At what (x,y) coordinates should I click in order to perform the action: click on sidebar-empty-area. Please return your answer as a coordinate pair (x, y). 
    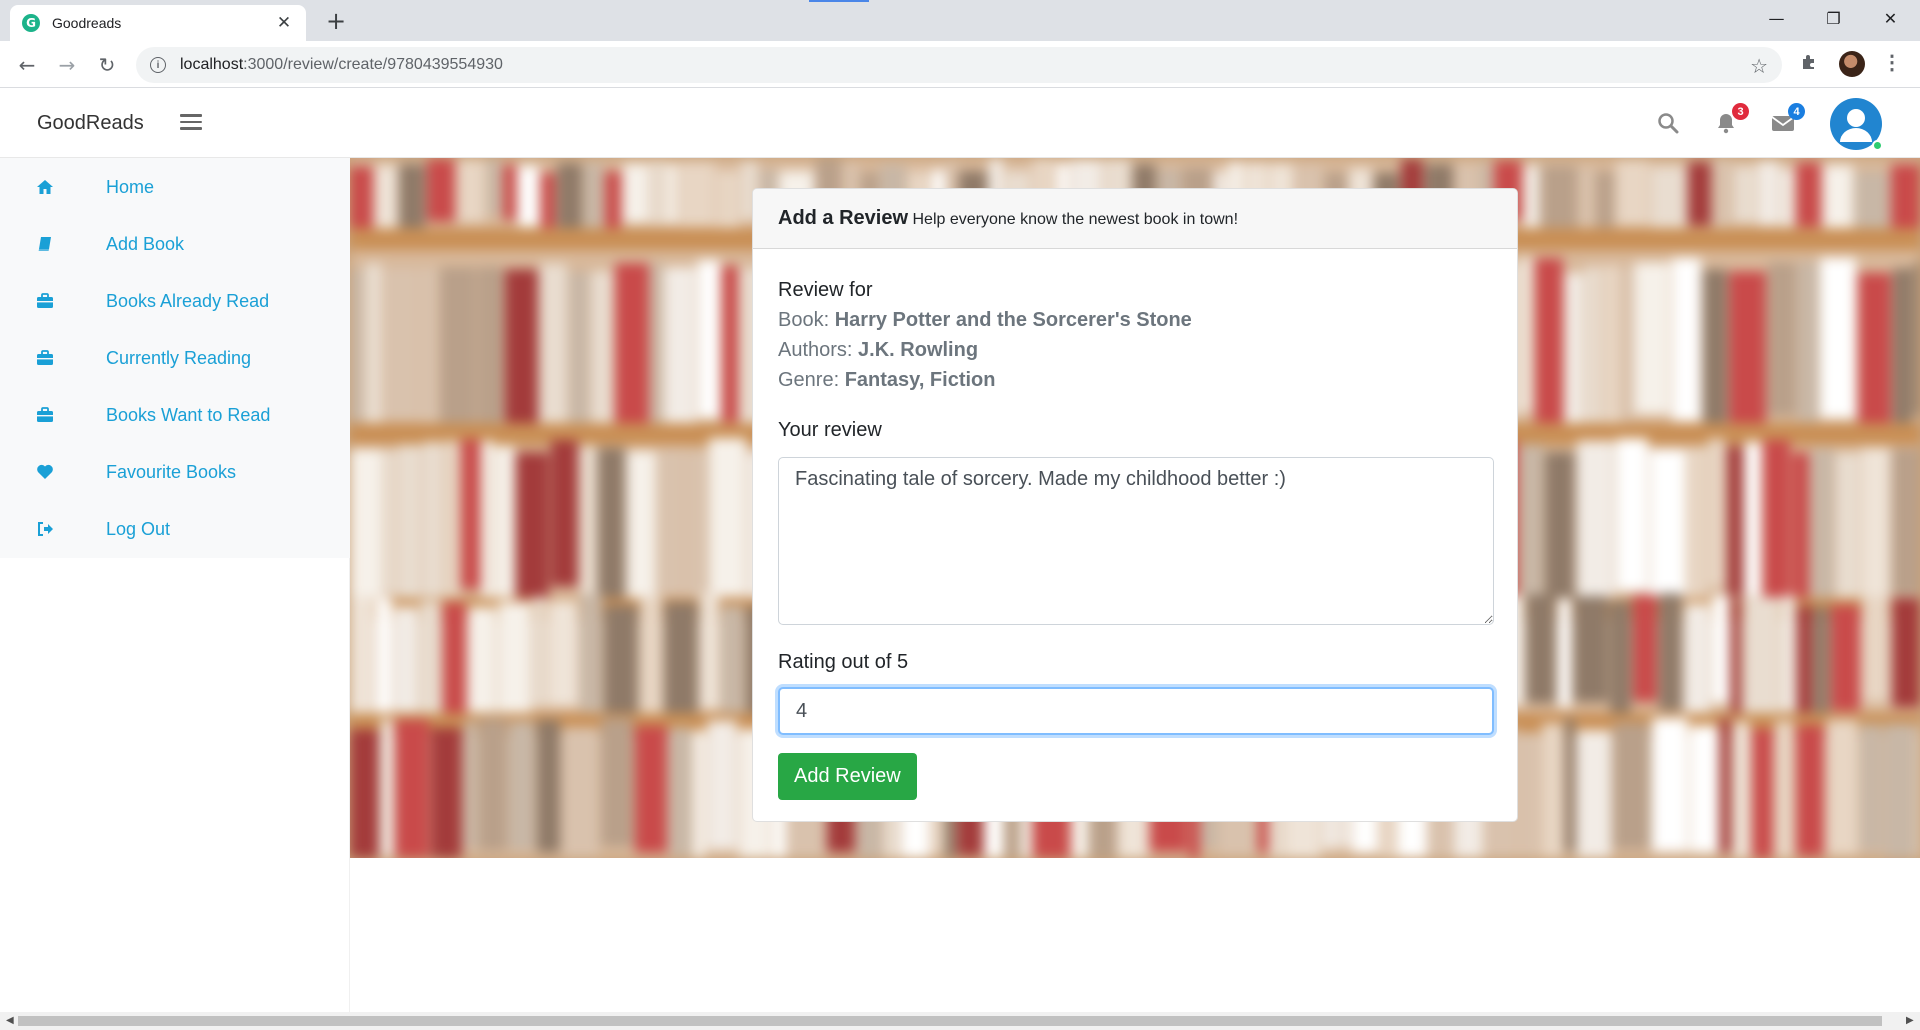
    Looking at the image, I should click on (175, 785).